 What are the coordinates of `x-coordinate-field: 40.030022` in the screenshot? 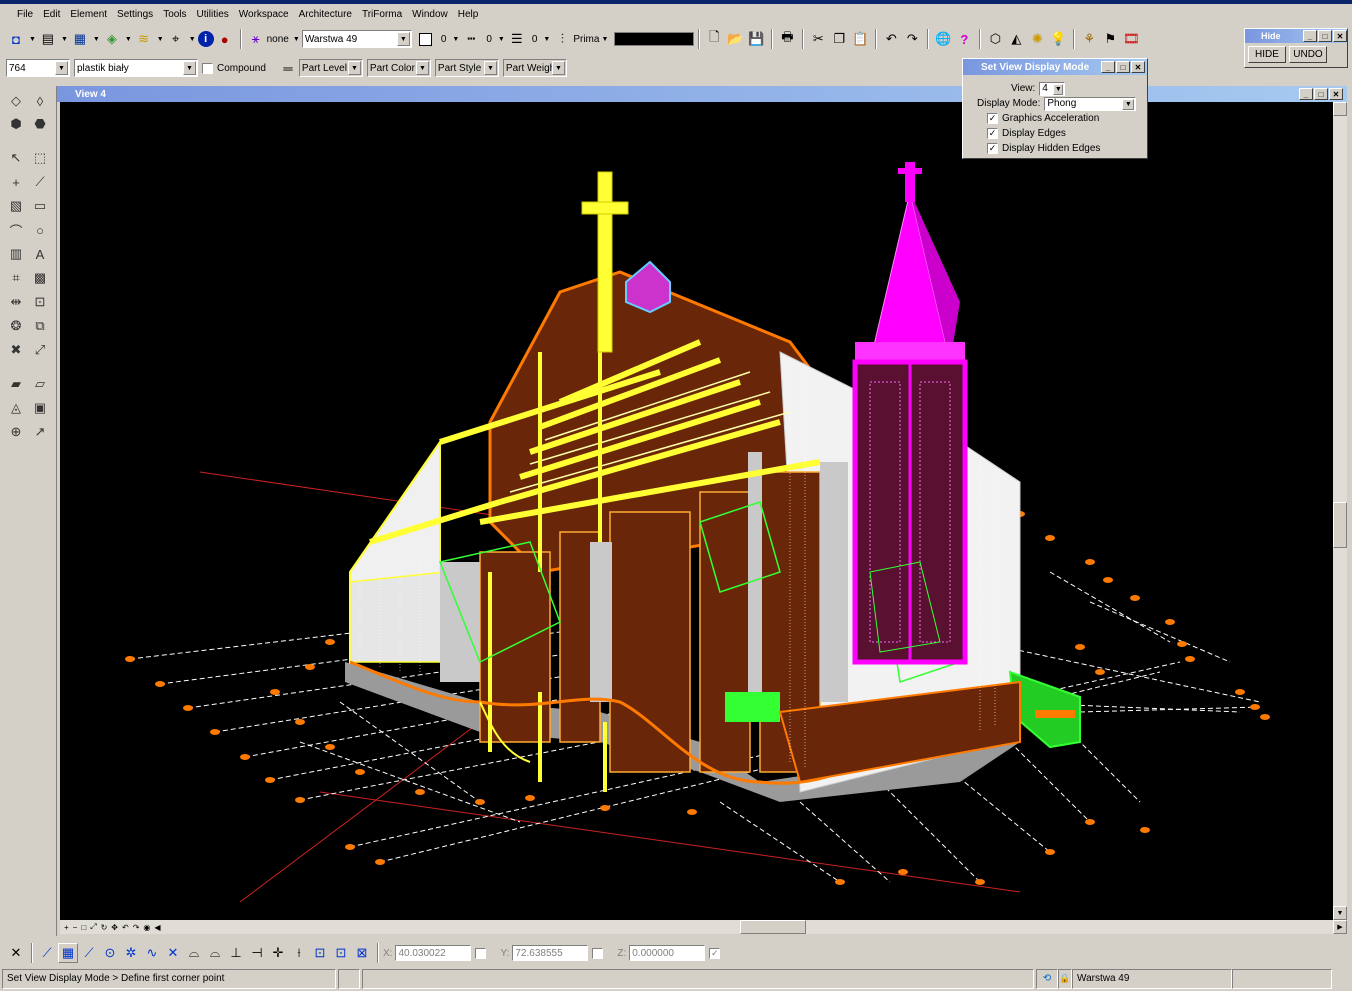 It's located at (433, 953).